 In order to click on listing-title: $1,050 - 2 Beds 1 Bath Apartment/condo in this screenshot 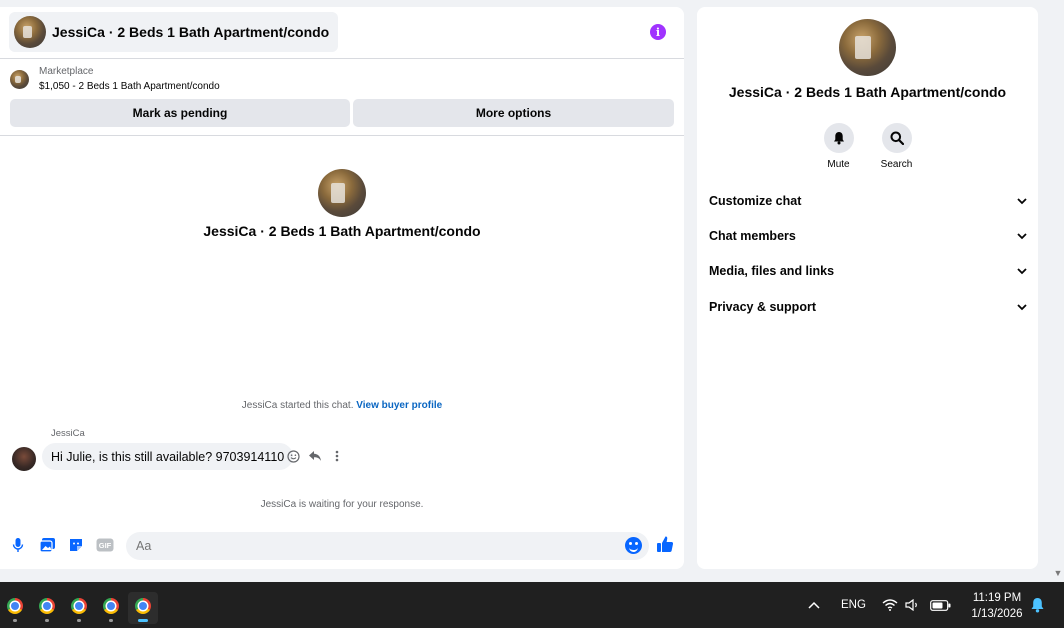, I will do `click(129, 86)`.